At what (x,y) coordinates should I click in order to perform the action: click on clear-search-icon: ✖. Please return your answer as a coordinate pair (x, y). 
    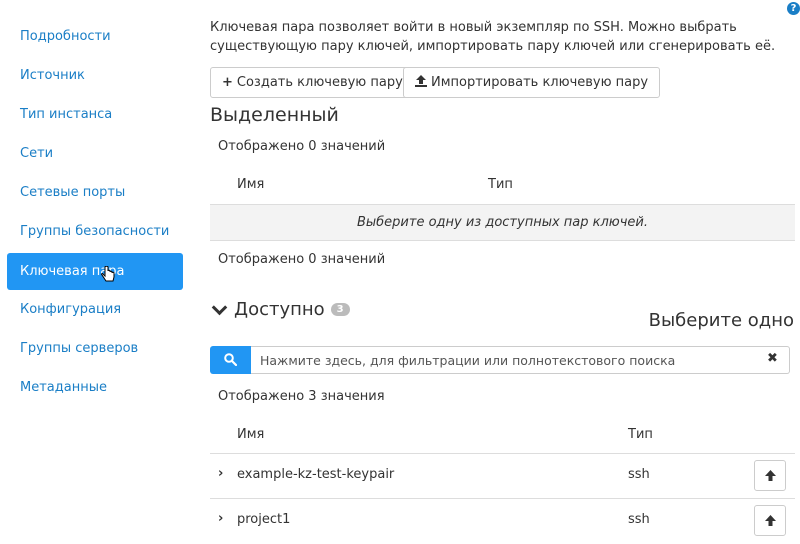
    Looking at the image, I should click on (772, 358).